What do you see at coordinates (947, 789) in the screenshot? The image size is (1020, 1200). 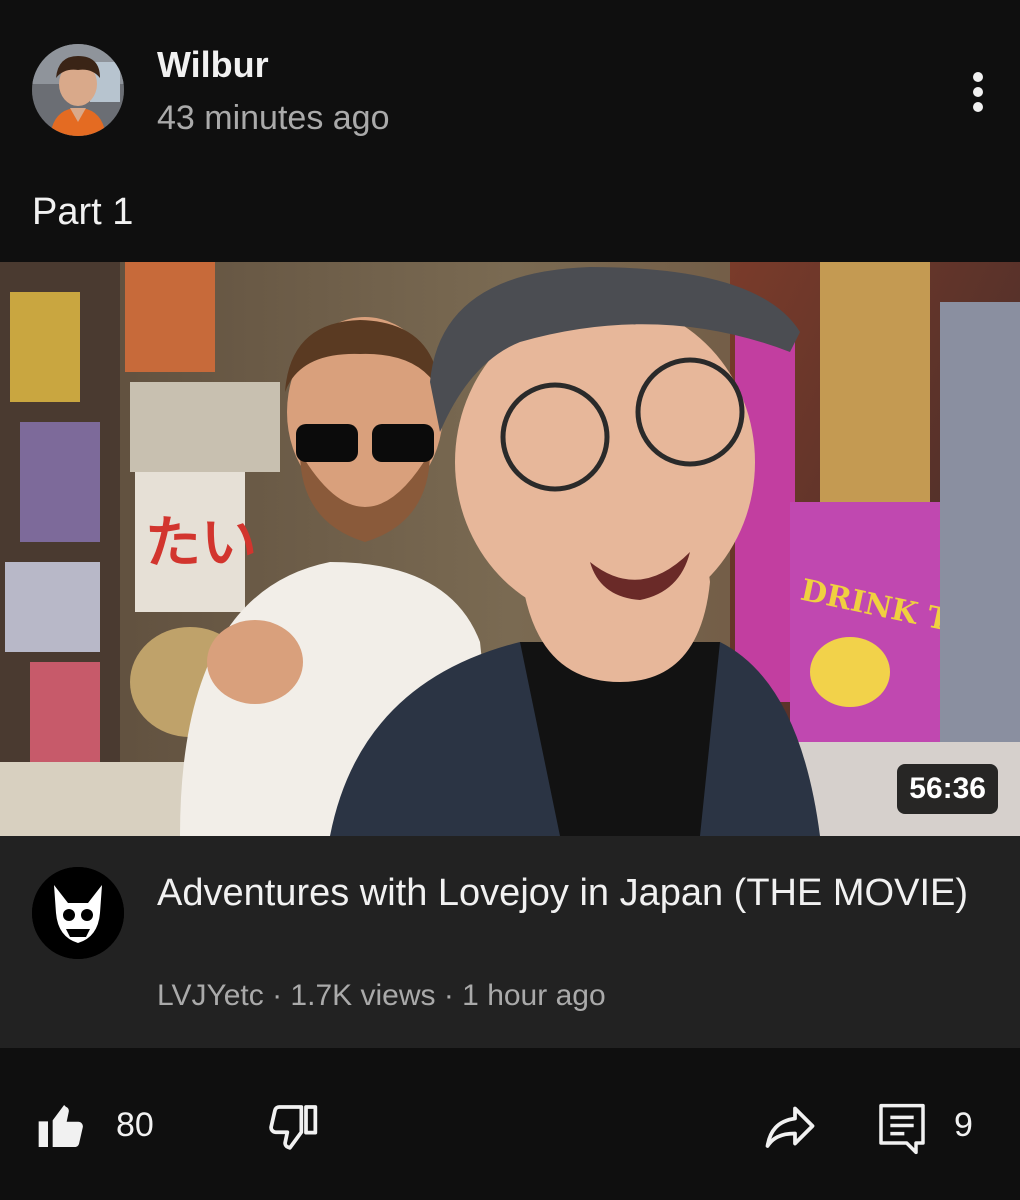 I see `video-duration: 56:36` at bounding box center [947, 789].